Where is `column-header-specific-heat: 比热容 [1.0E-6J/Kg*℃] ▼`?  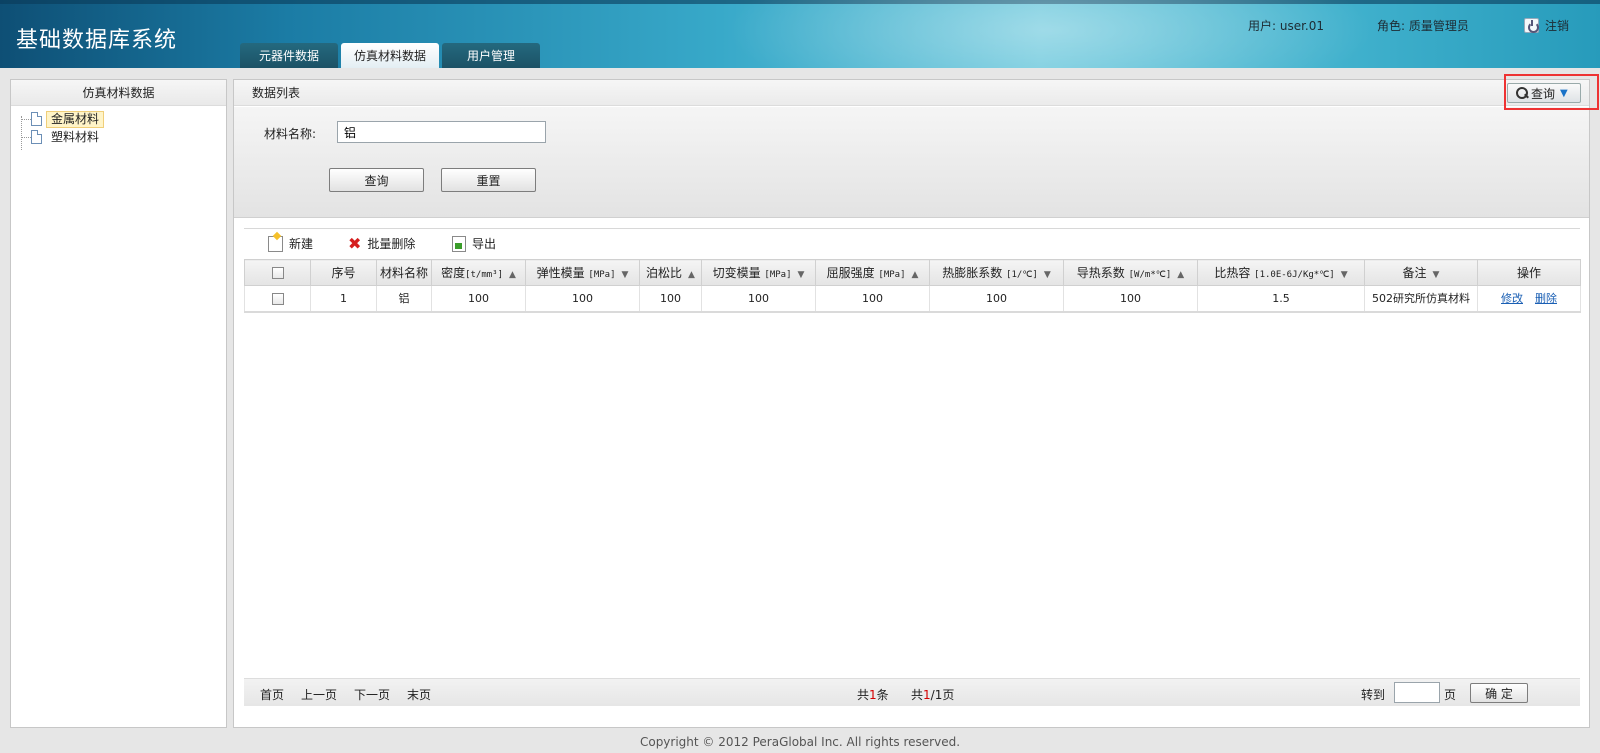
column-header-specific-heat: 比热容 [1.0E-6J/Kg*℃] ▼ is located at coordinates (1281, 272).